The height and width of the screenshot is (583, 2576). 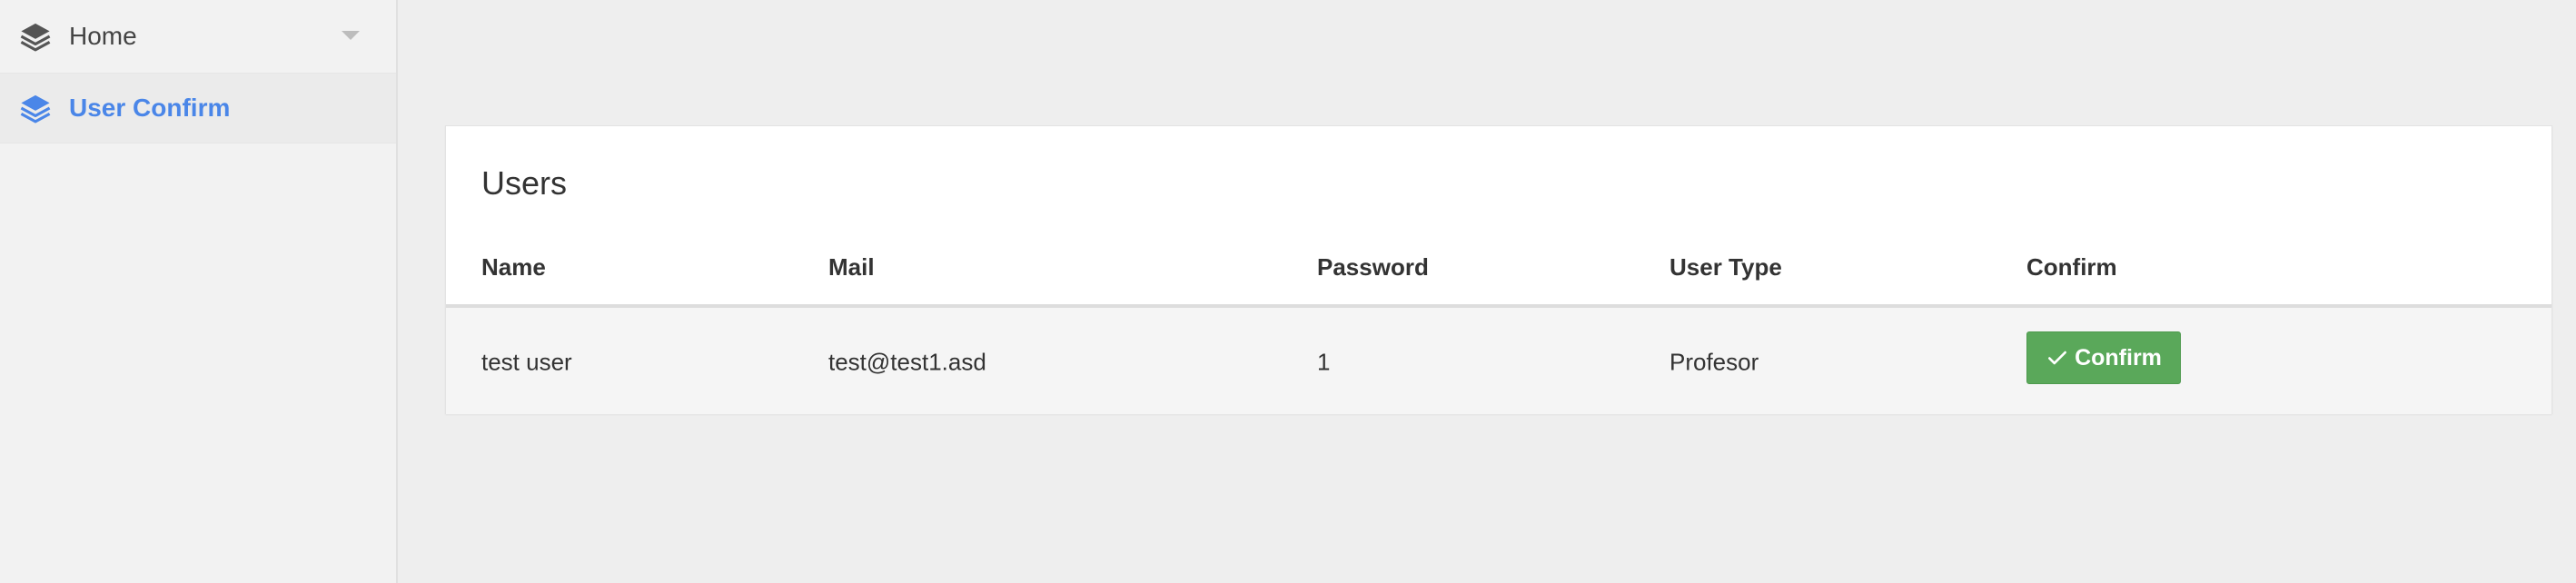 What do you see at coordinates (150, 108) in the screenshot?
I see `sidebar-item-label: User Confirm` at bounding box center [150, 108].